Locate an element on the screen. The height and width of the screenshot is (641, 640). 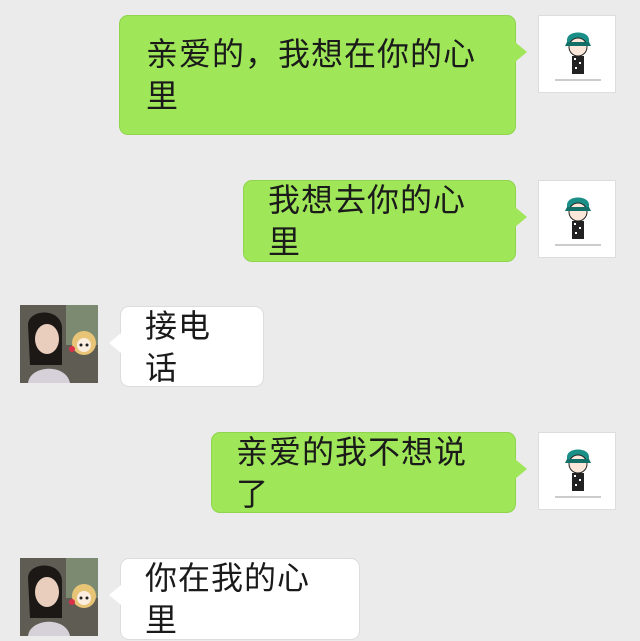
message-text: 你在我的心里 is located at coordinates (228, 599).